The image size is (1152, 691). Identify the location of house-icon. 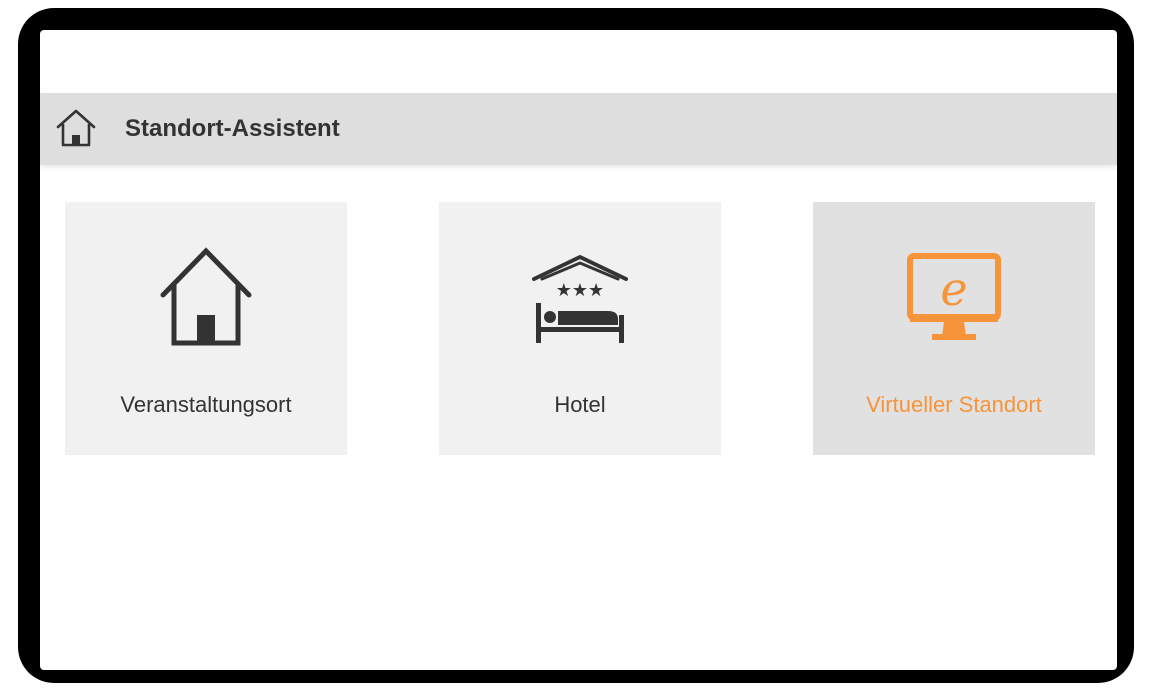
(206, 297).